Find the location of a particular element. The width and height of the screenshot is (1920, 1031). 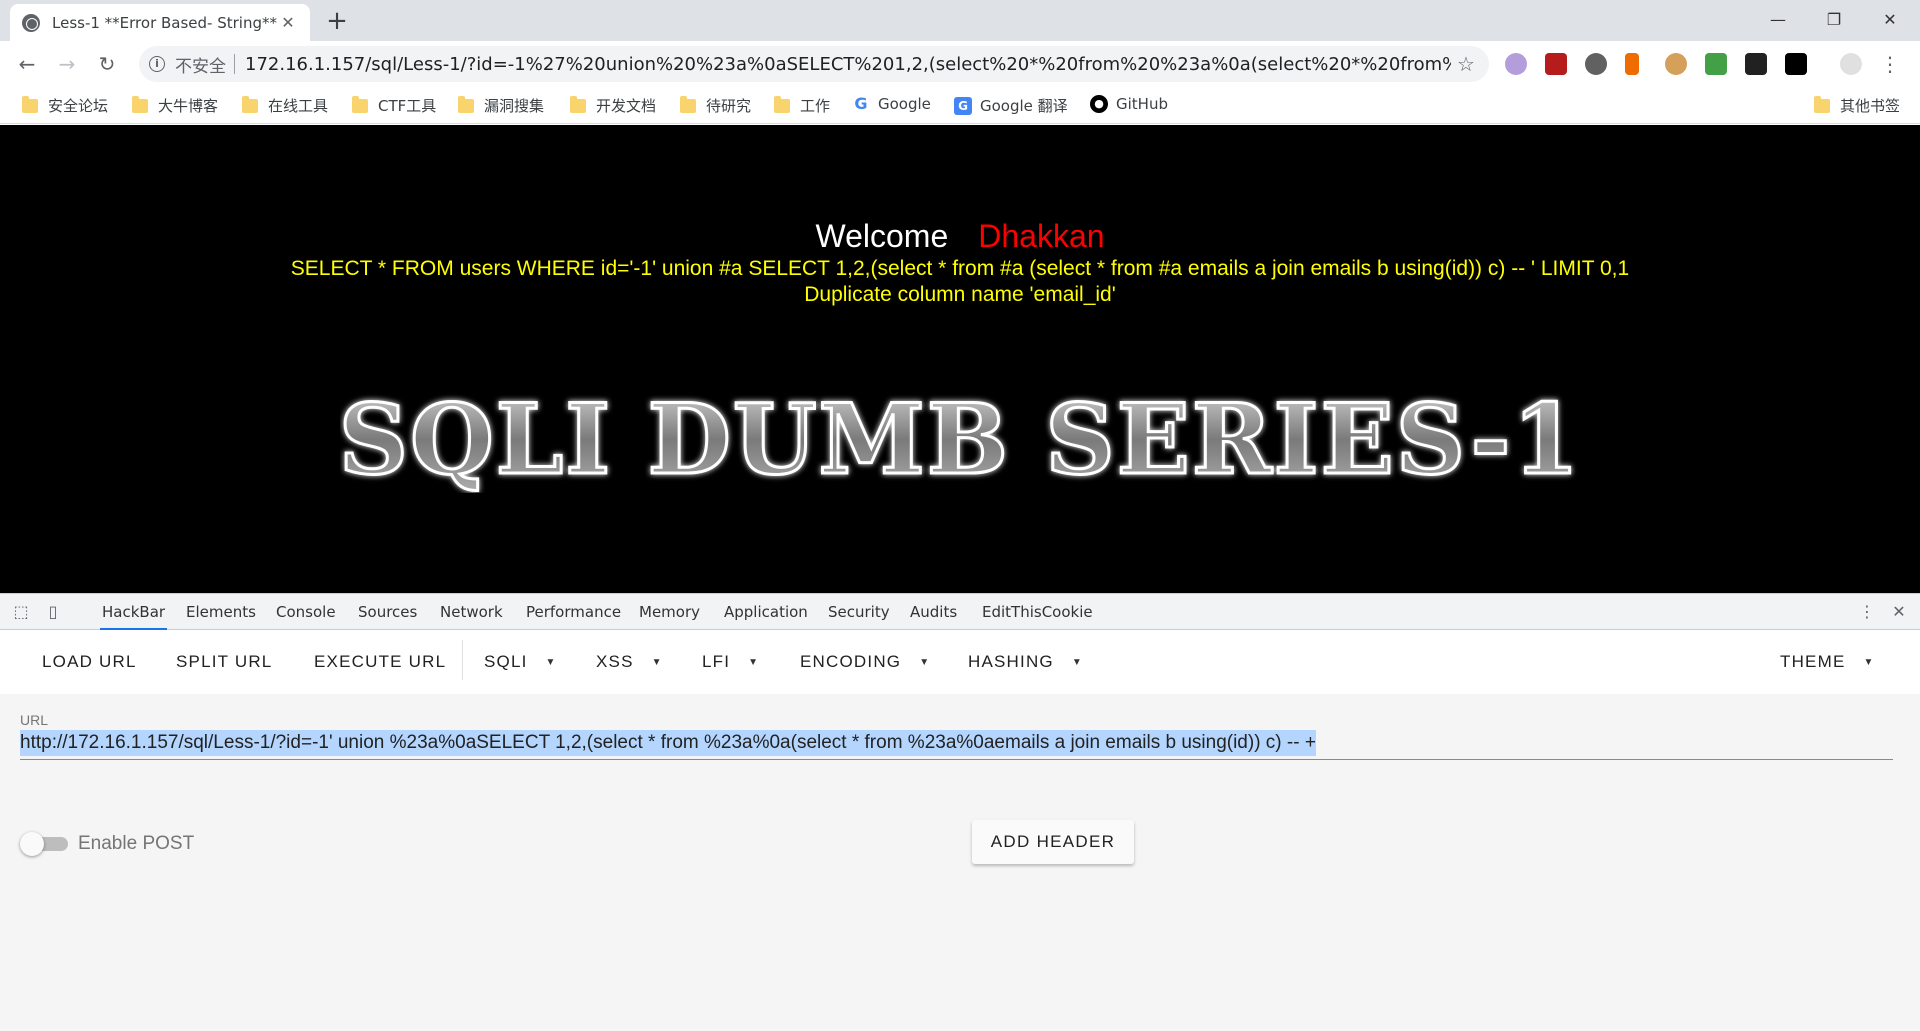

bookmark-label: 安全论坛 is located at coordinates (78, 106).